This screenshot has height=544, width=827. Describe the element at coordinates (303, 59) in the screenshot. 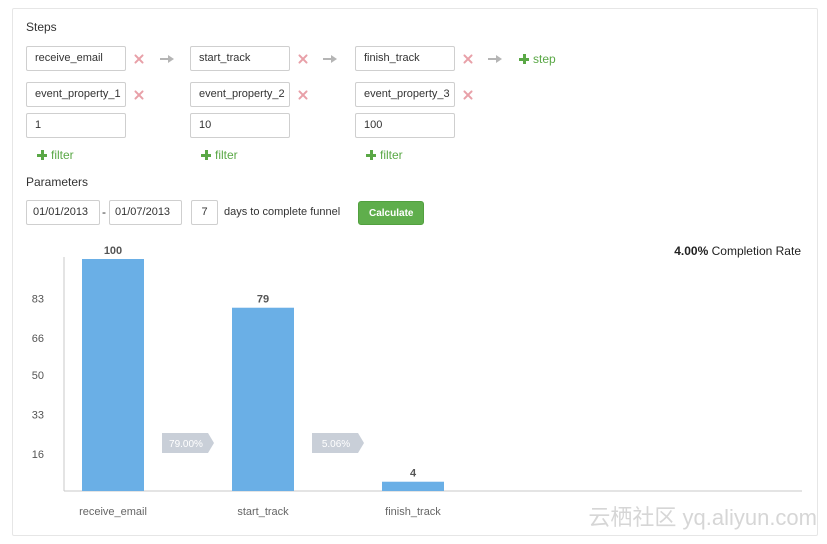

I see `step-2-remove-icon` at that location.